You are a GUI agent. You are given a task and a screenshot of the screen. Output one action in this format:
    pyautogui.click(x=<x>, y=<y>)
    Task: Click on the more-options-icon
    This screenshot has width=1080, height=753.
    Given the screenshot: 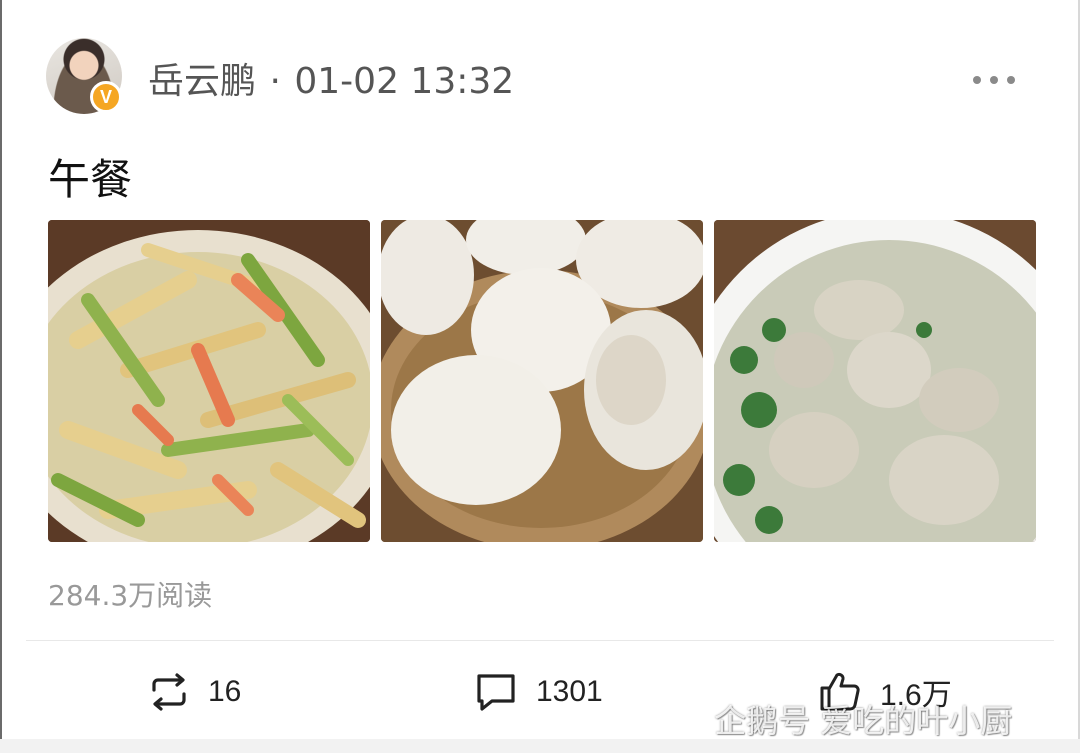 What is the action you would take?
    pyautogui.click(x=994, y=76)
    